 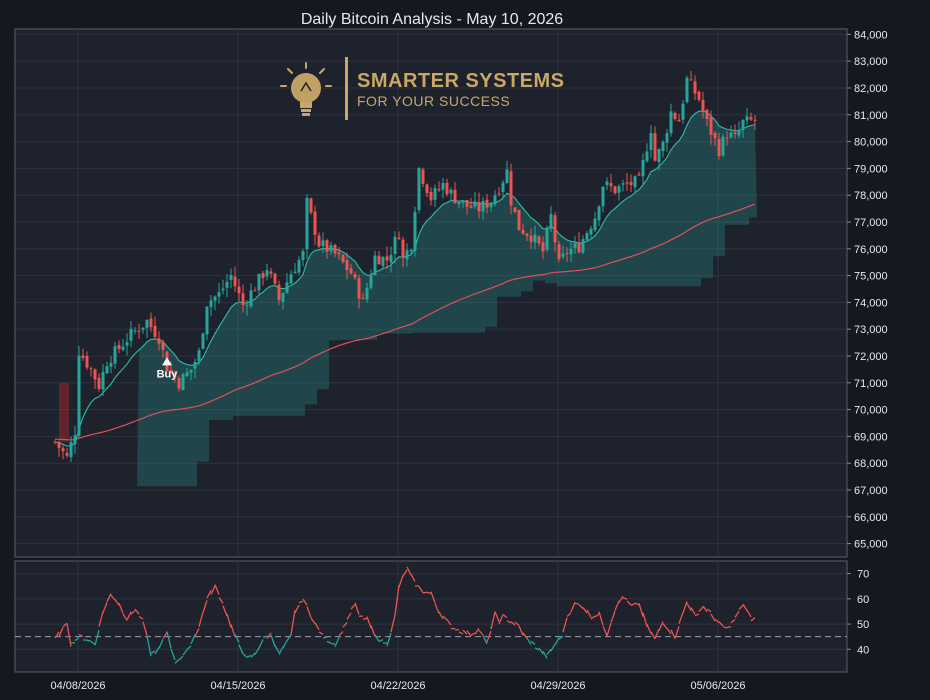 What do you see at coordinates (717, 686) in the screenshot?
I see `date-tick-label: 05/06/2026` at bounding box center [717, 686].